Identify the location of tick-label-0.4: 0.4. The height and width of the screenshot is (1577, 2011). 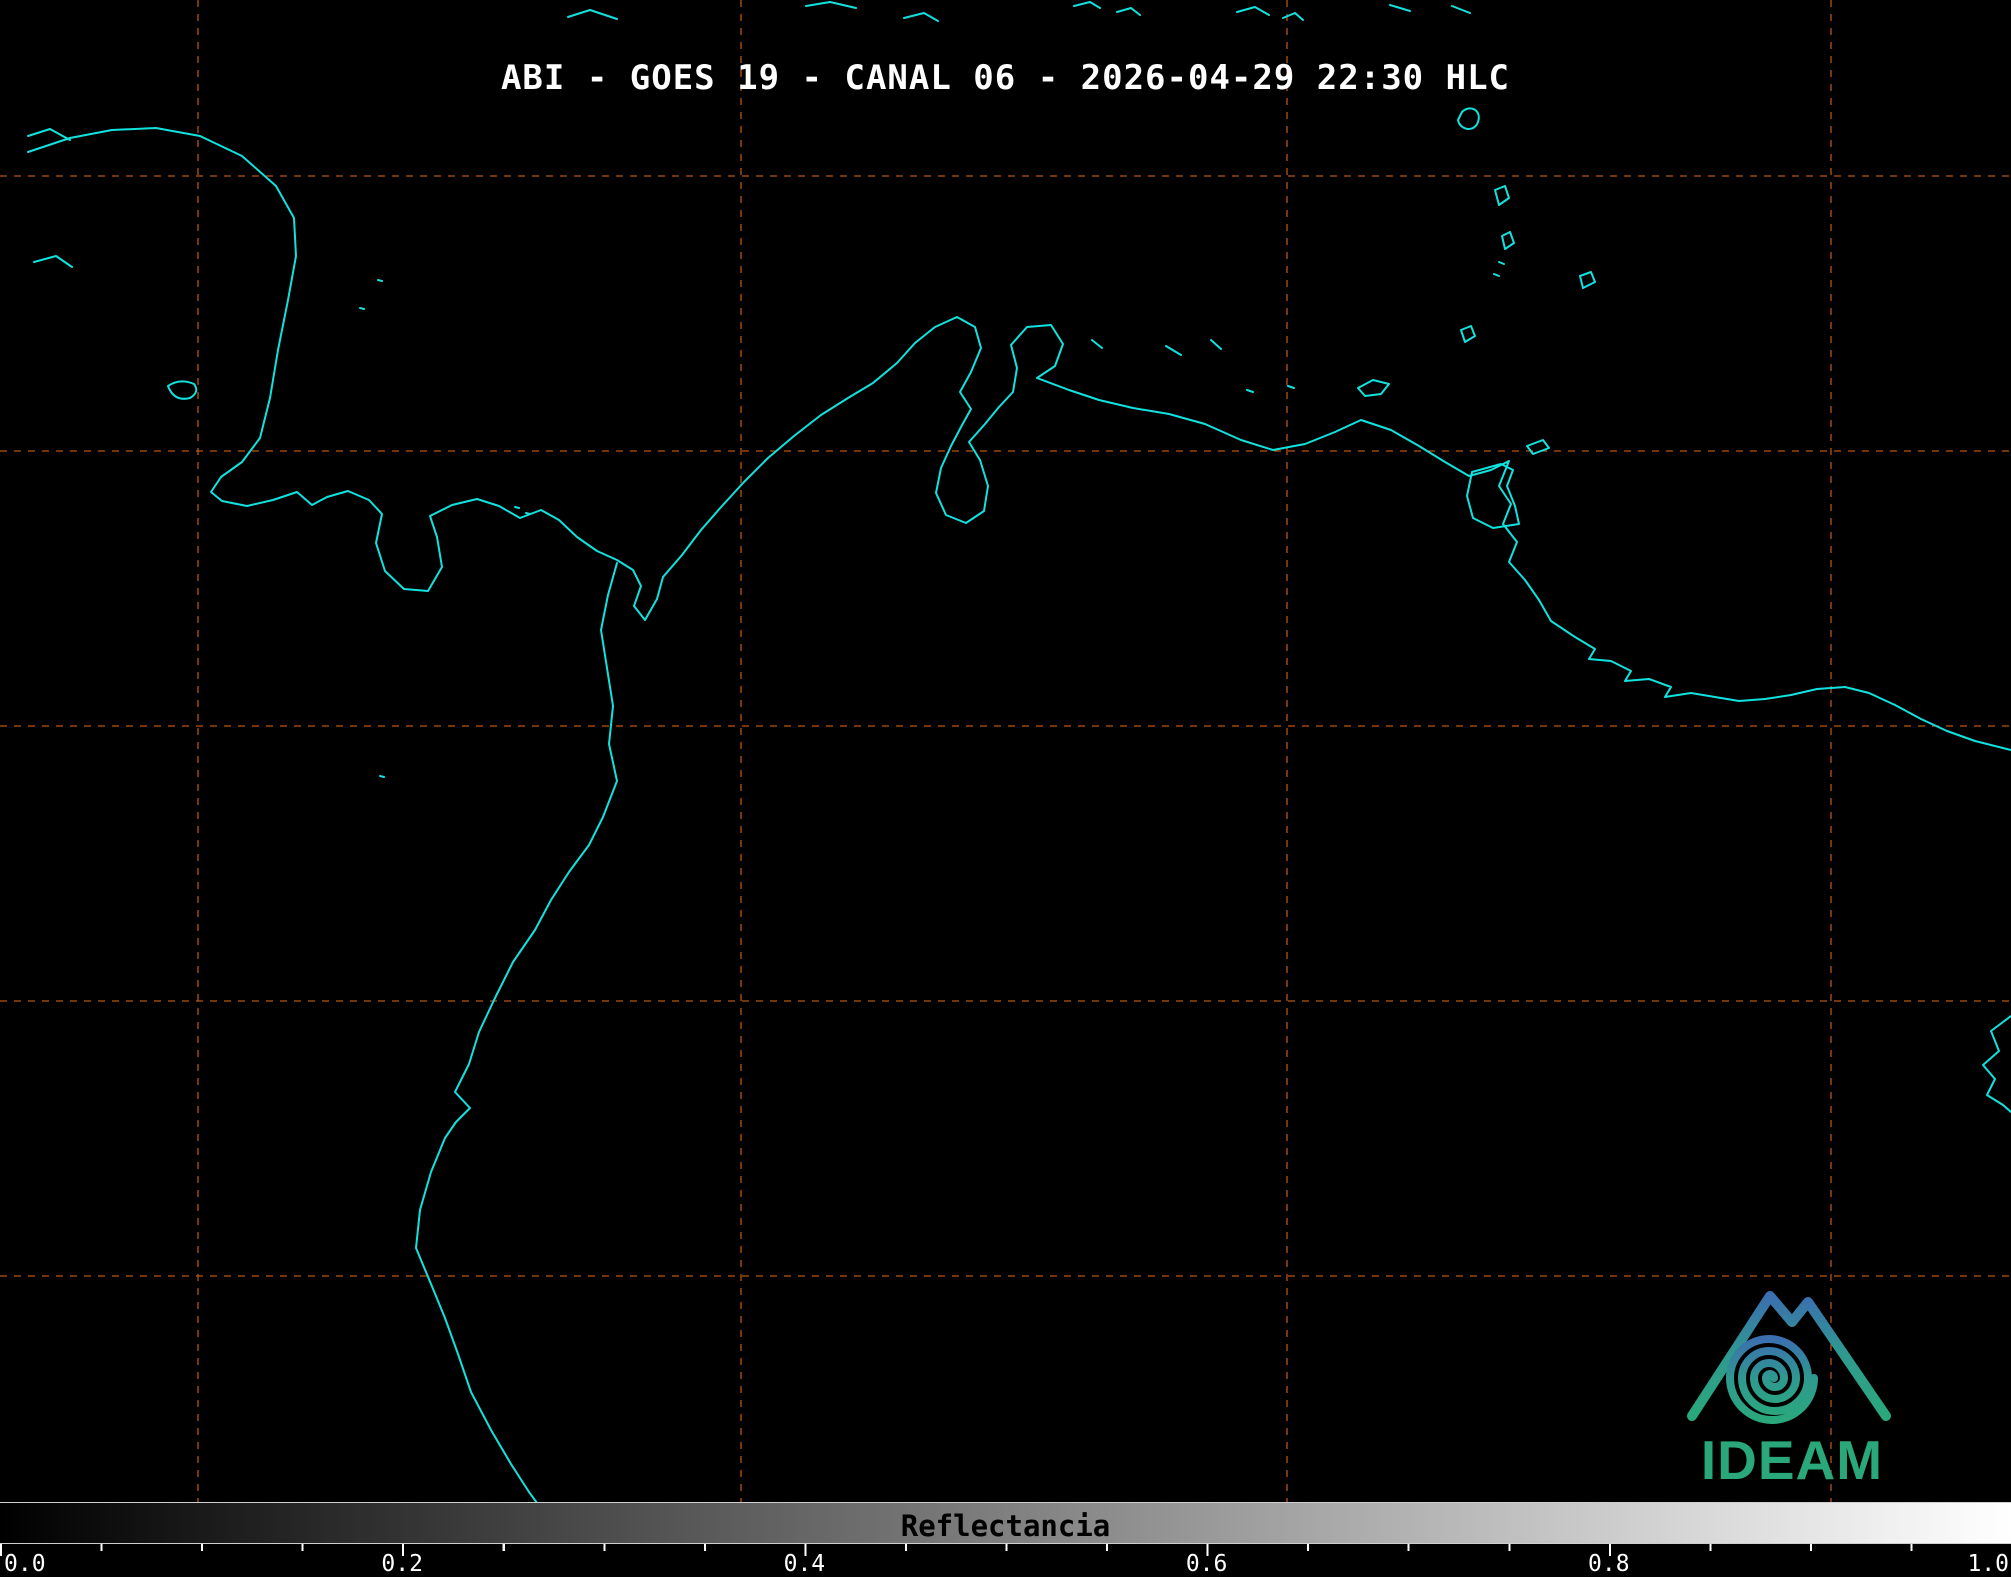
(804, 1564).